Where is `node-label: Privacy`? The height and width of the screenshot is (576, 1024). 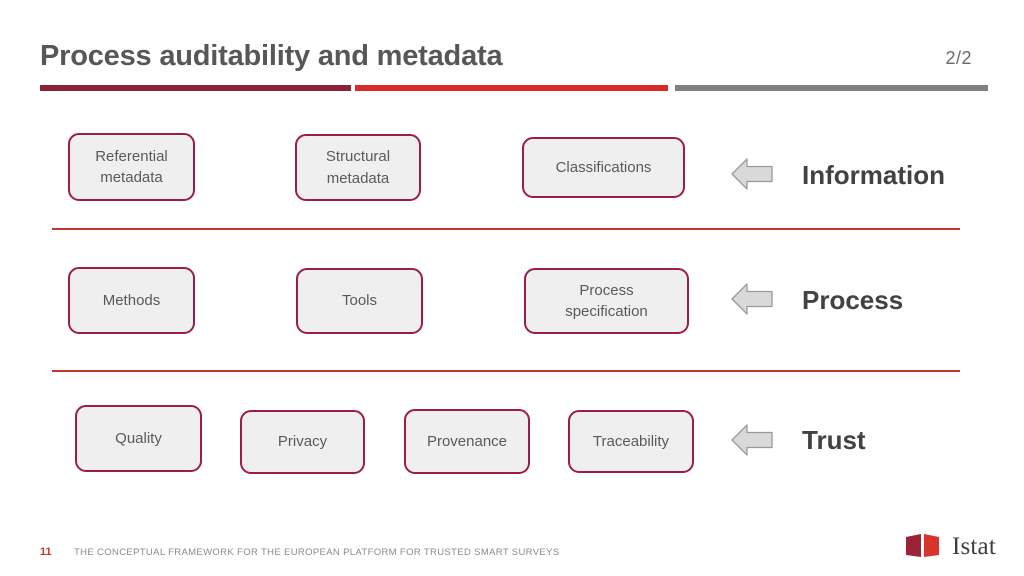 node-label: Privacy is located at coordinates (302, 442).